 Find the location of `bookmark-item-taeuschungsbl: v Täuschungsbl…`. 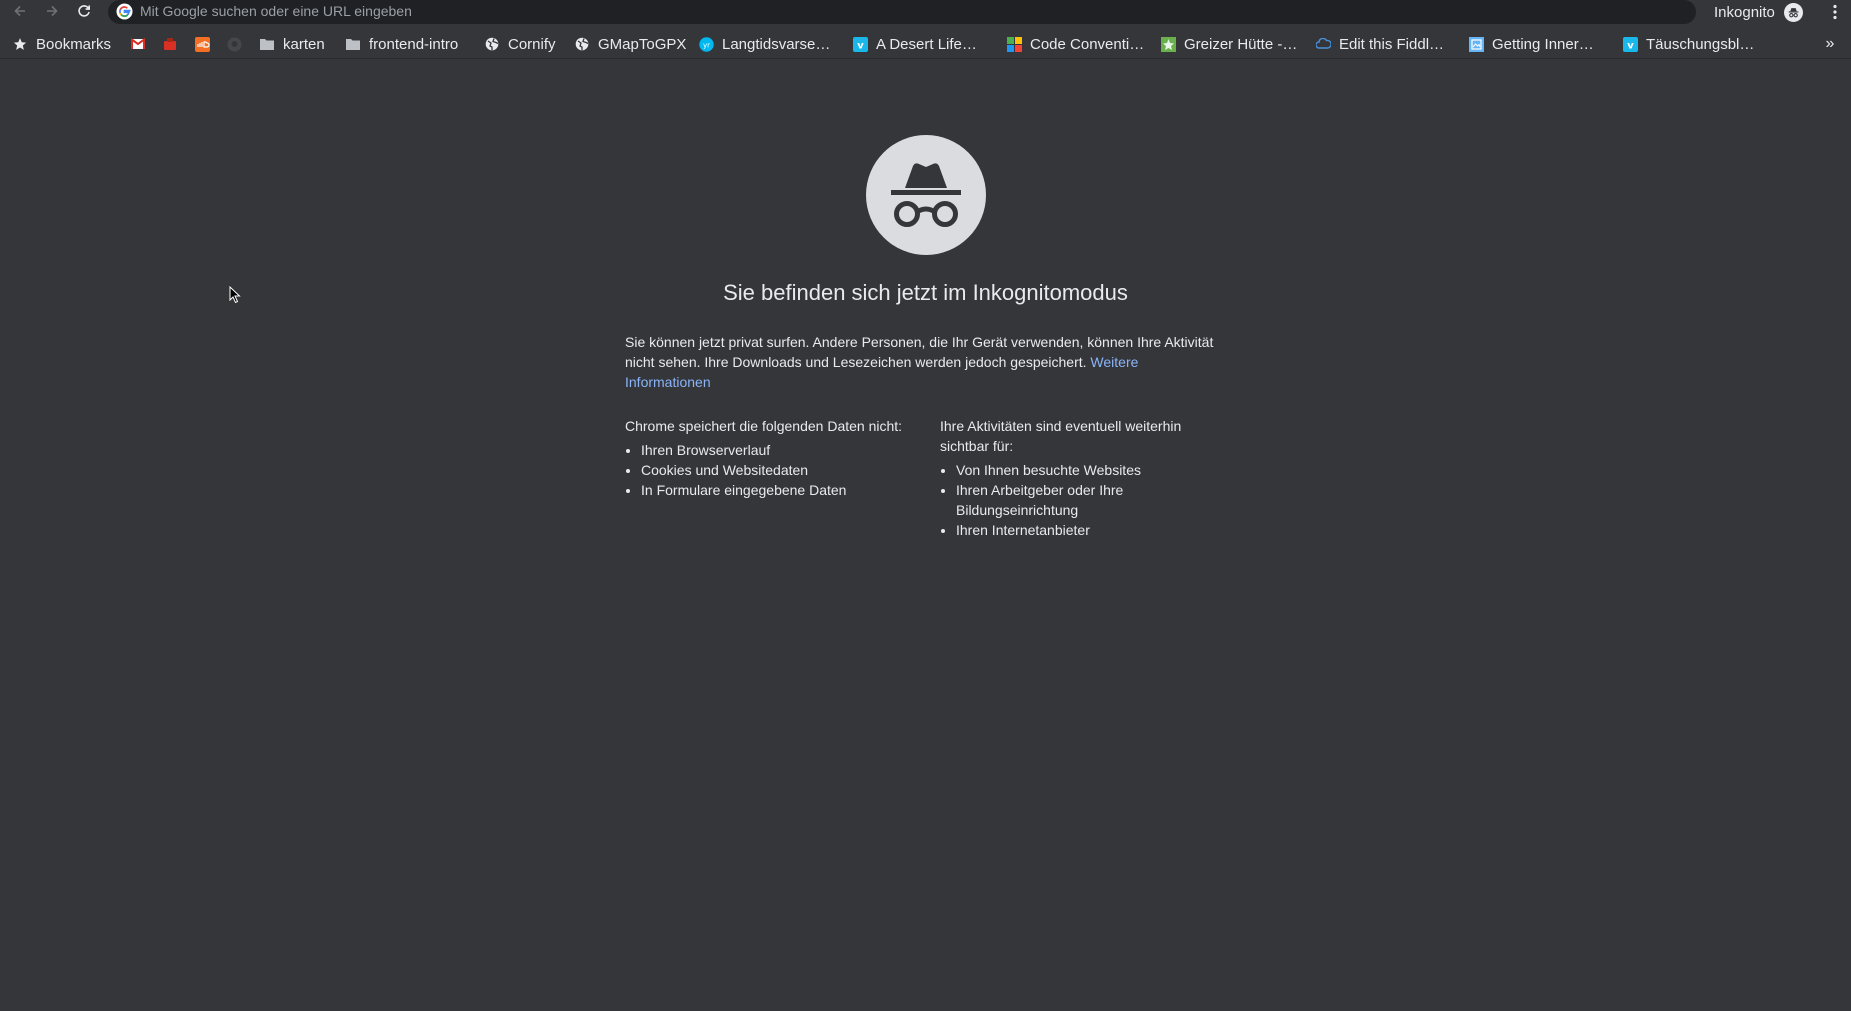

bookmark-item-taeuschungsbl: v Täuschungsbl… is located at coordinates (1688, 44).